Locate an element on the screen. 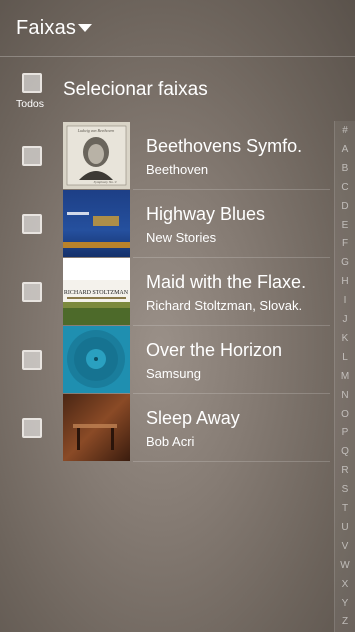  album-art: RICHARD STOLTZMAN is located at coordinates (96, 291).